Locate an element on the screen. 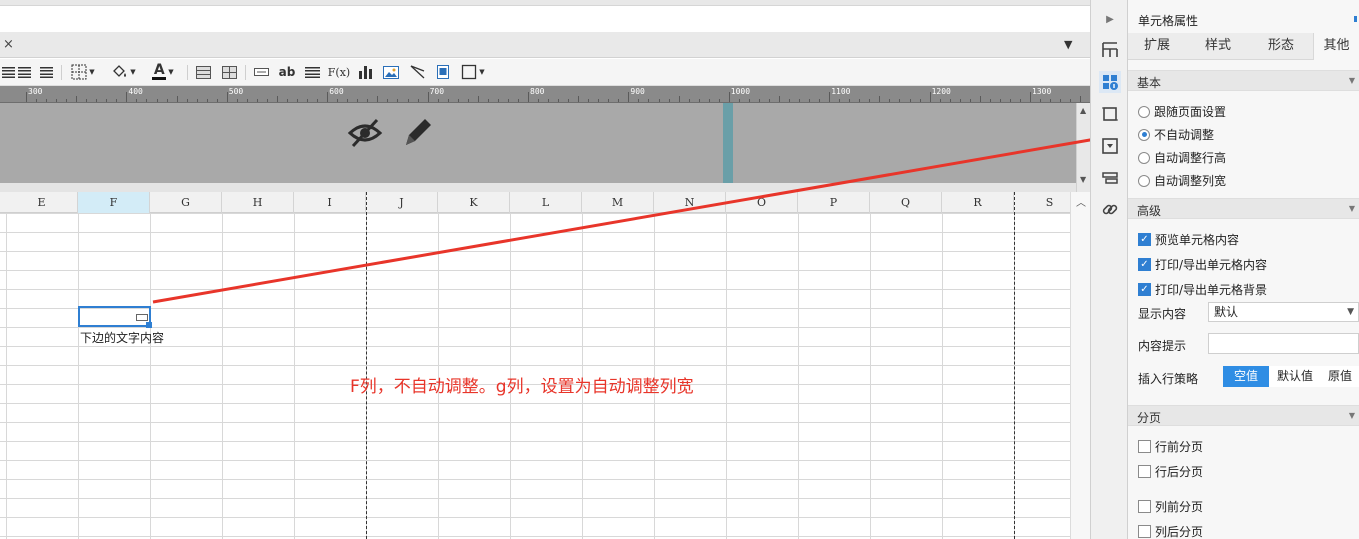 Image resolution: width=1359 pixels, height=539 pixels. check-page-after-row: 行后分页 is located at coordinates (1170, 471).